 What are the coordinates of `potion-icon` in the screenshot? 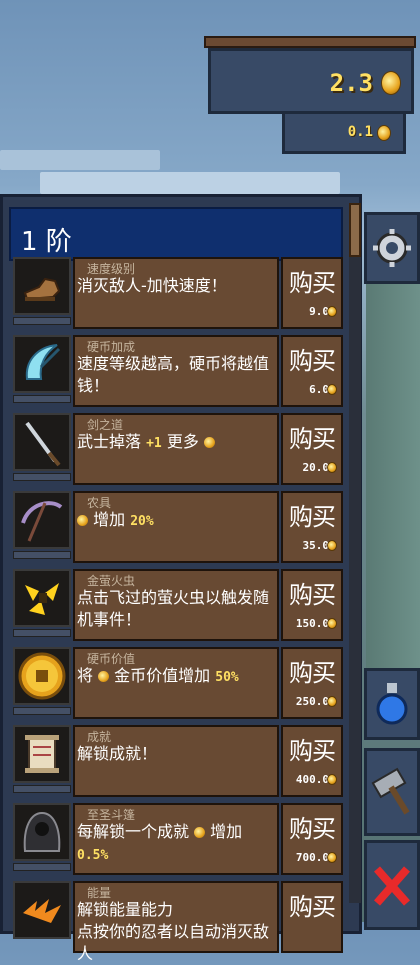 It's located at (392, 704).